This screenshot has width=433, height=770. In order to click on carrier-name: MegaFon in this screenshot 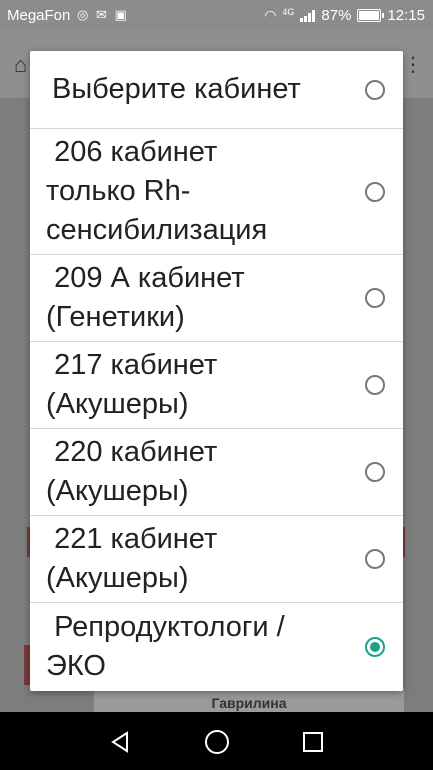, I will do `click(39, 15)`.